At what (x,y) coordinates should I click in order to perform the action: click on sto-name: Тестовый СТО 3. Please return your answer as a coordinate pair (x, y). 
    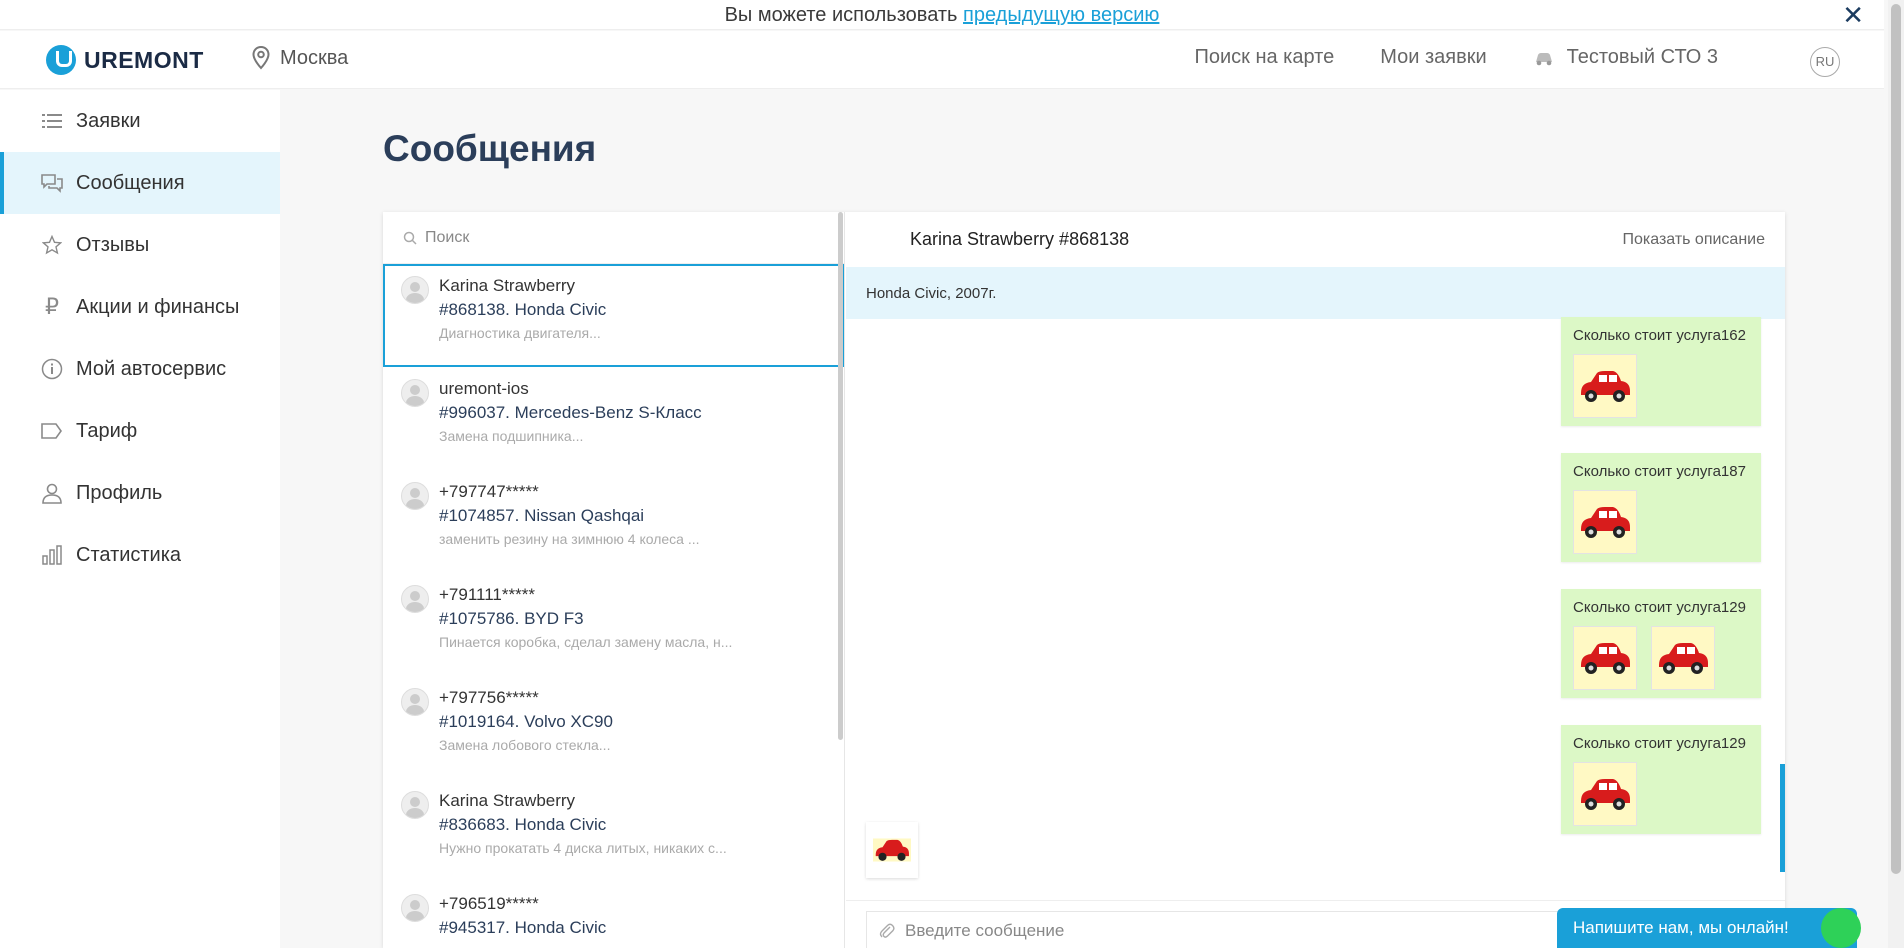
    Looking at the image, I should click on (1642, 57).